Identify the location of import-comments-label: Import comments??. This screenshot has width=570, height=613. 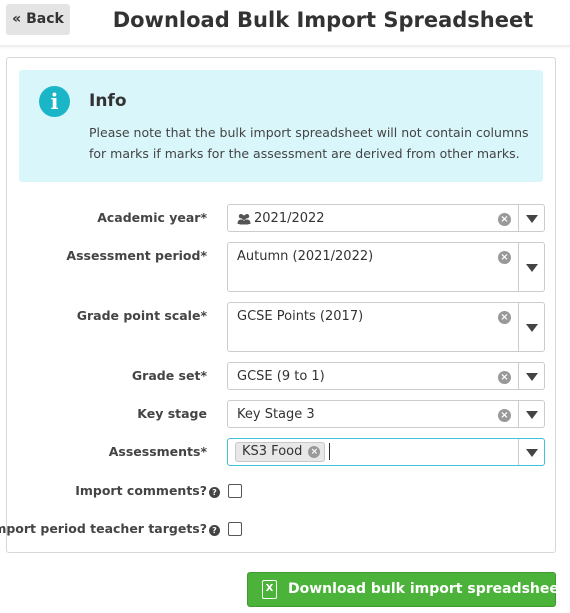
(147, 490).